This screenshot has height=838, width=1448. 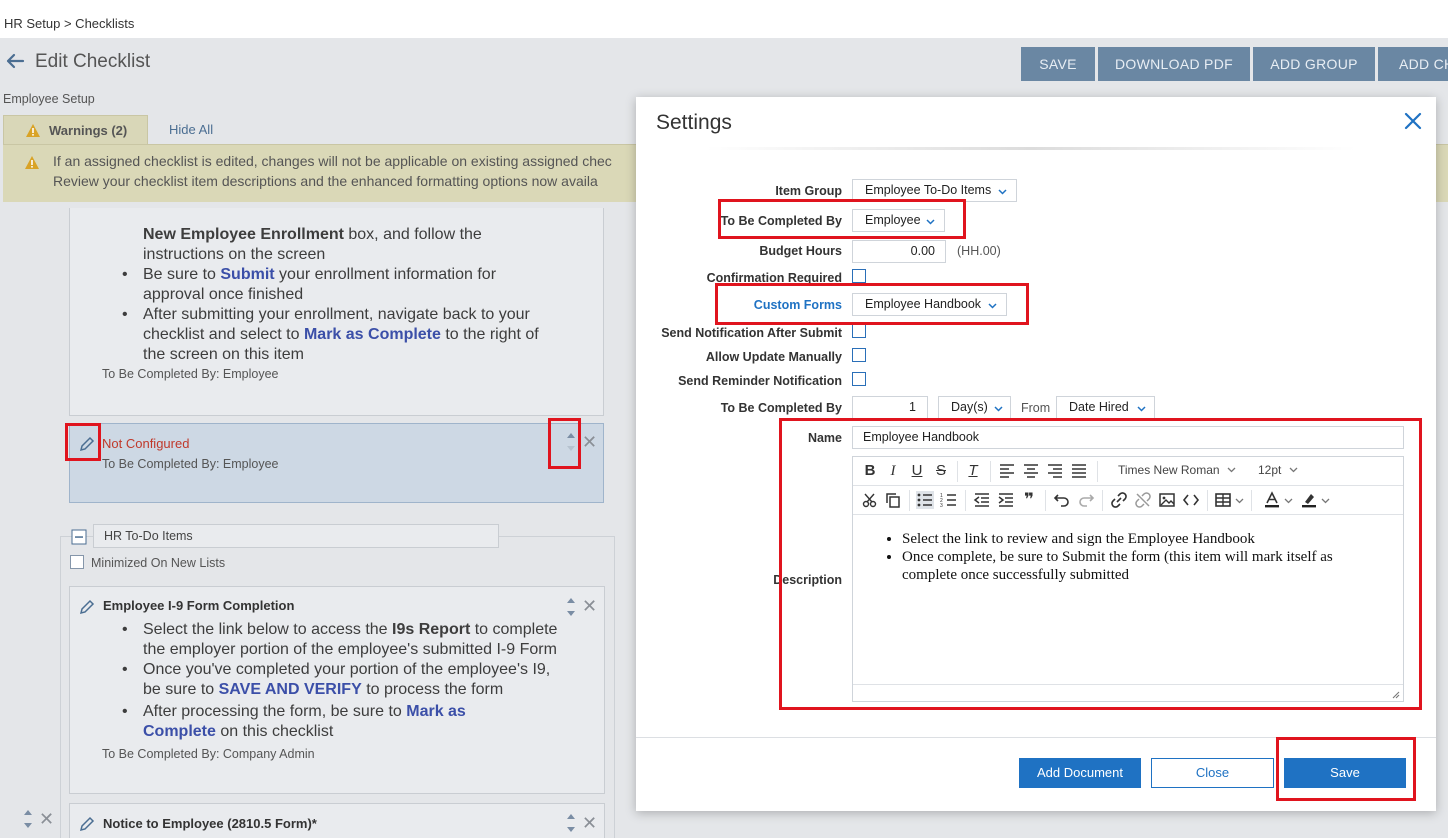 What do you see at coordinates (724, 19) in the screenshot?
I see `breadcrumb-bar: HR Setup > Checklists` at bounding box center [724, 19].